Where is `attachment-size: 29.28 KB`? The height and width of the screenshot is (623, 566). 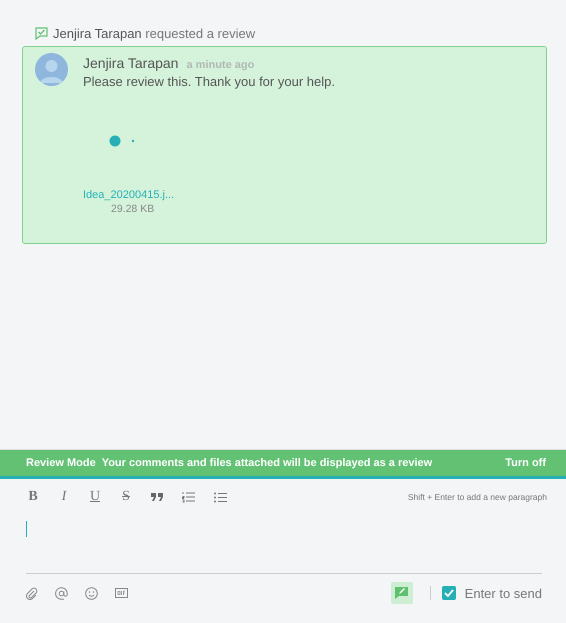
attachment-size: 29.28 KB is located at coordinates (132, 209).